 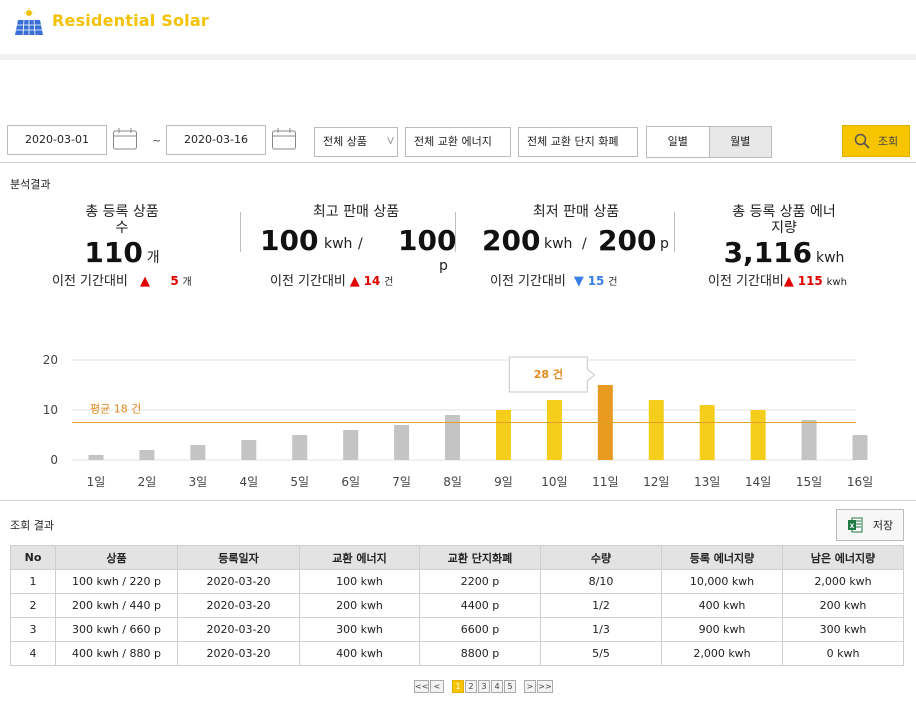 What do you see at coordinates (480, 653) in the screenshot?
I see `table-cell: 8800 p` at bounding box center [480, 653].